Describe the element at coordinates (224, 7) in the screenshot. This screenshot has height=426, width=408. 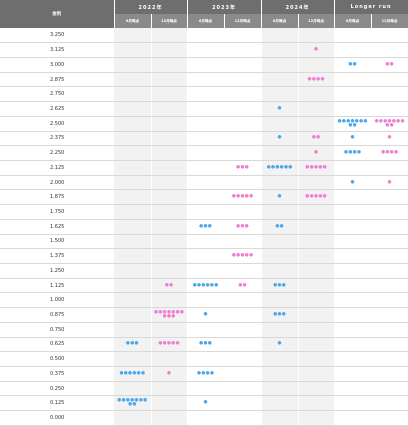
I see `year-header-2023: 2023年` at that location.